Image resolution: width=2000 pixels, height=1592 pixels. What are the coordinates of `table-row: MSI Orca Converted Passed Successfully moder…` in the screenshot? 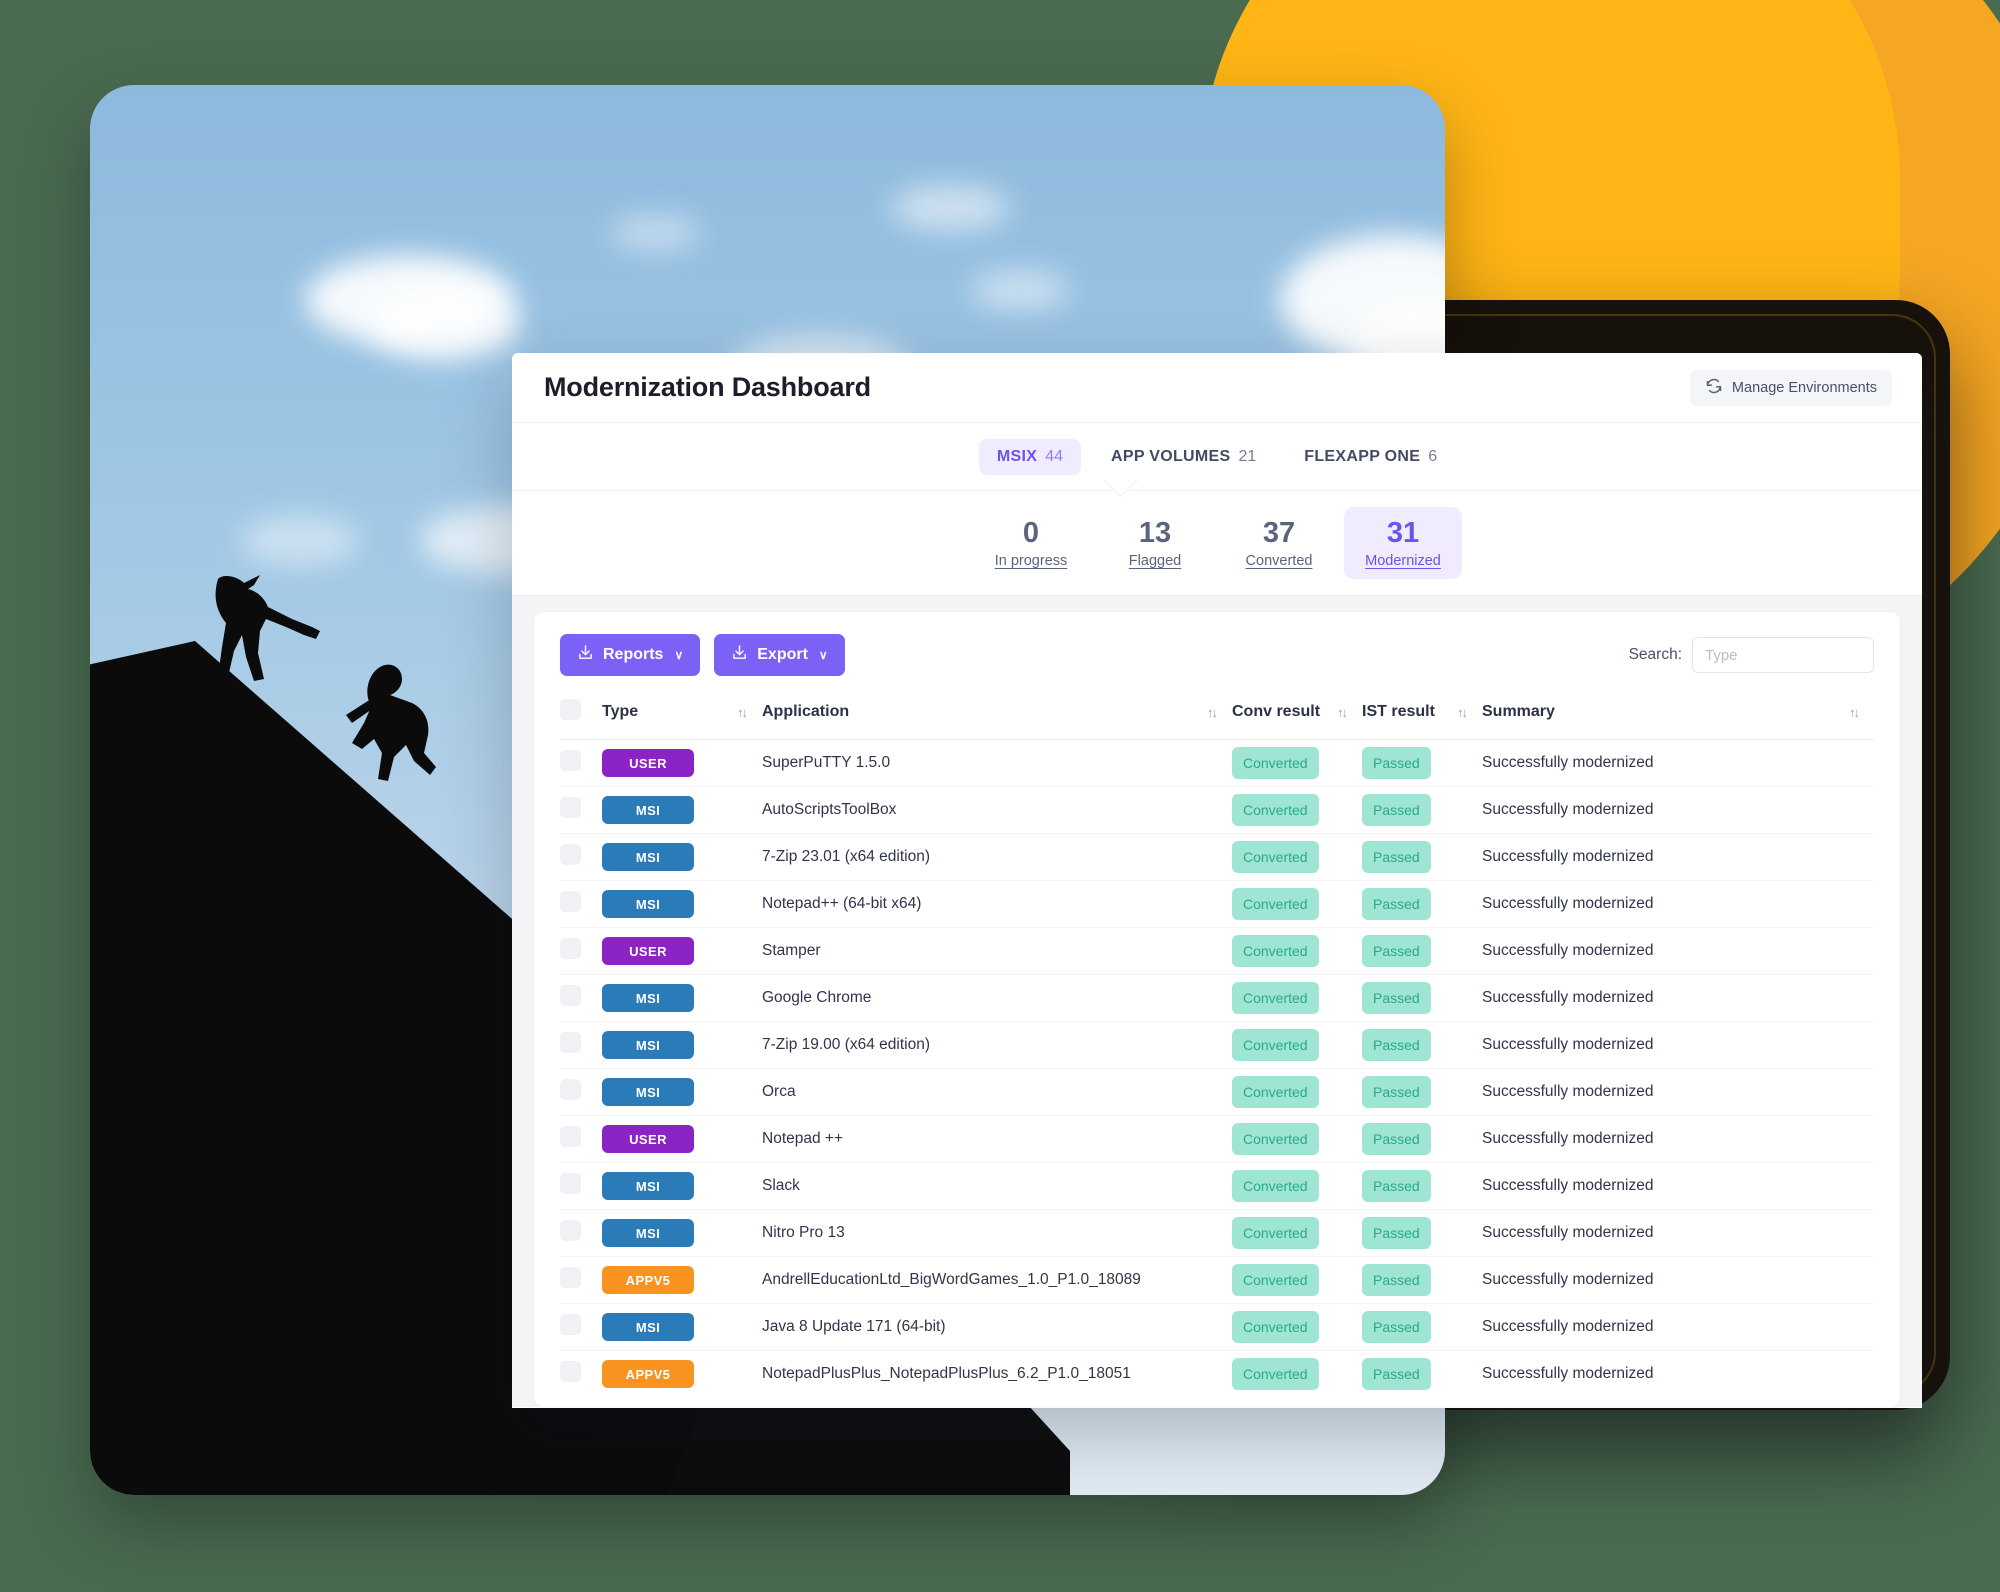 It's located at (1217, 1092).